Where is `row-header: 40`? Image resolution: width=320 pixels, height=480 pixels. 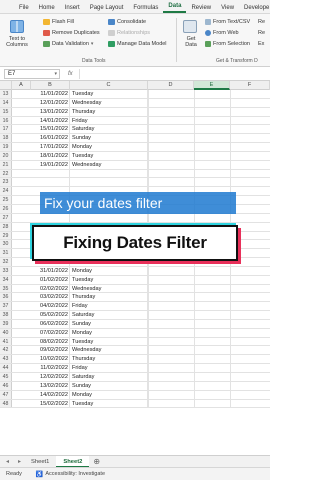
row-header: 40 is located at coordinates (6, 332).